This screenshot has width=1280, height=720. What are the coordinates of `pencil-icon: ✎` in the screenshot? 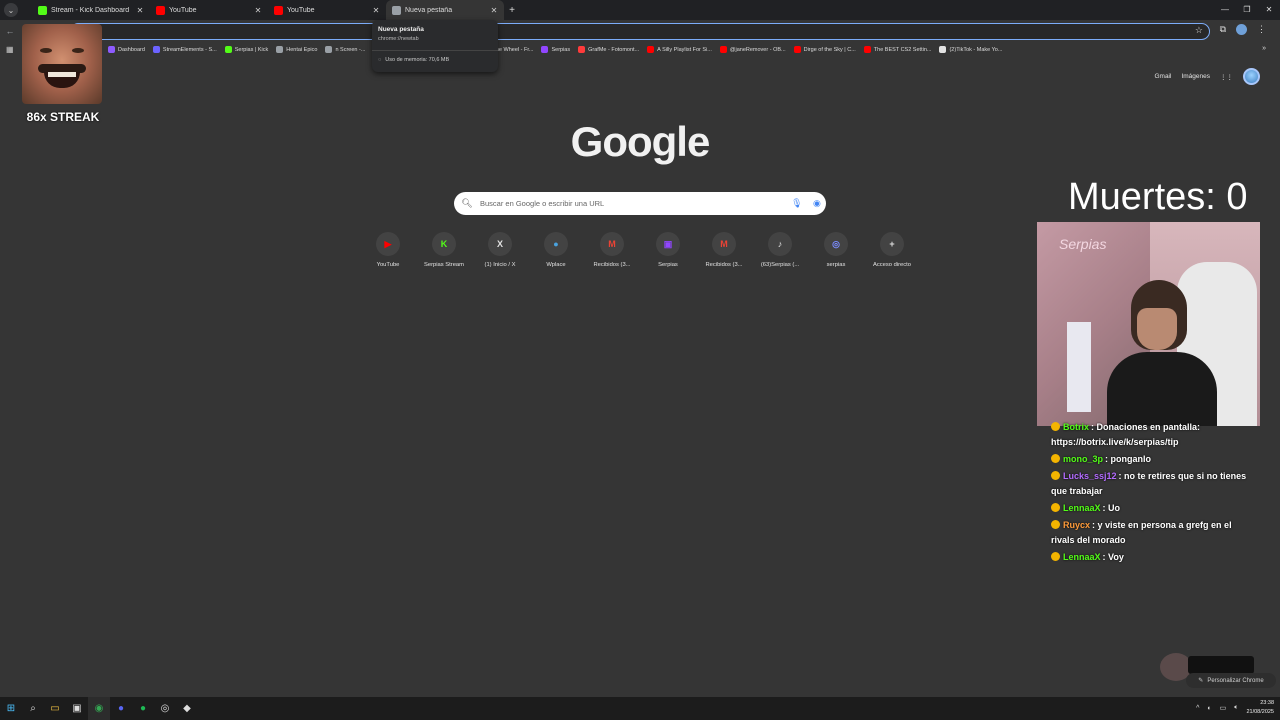 It's located at (1201, 681).